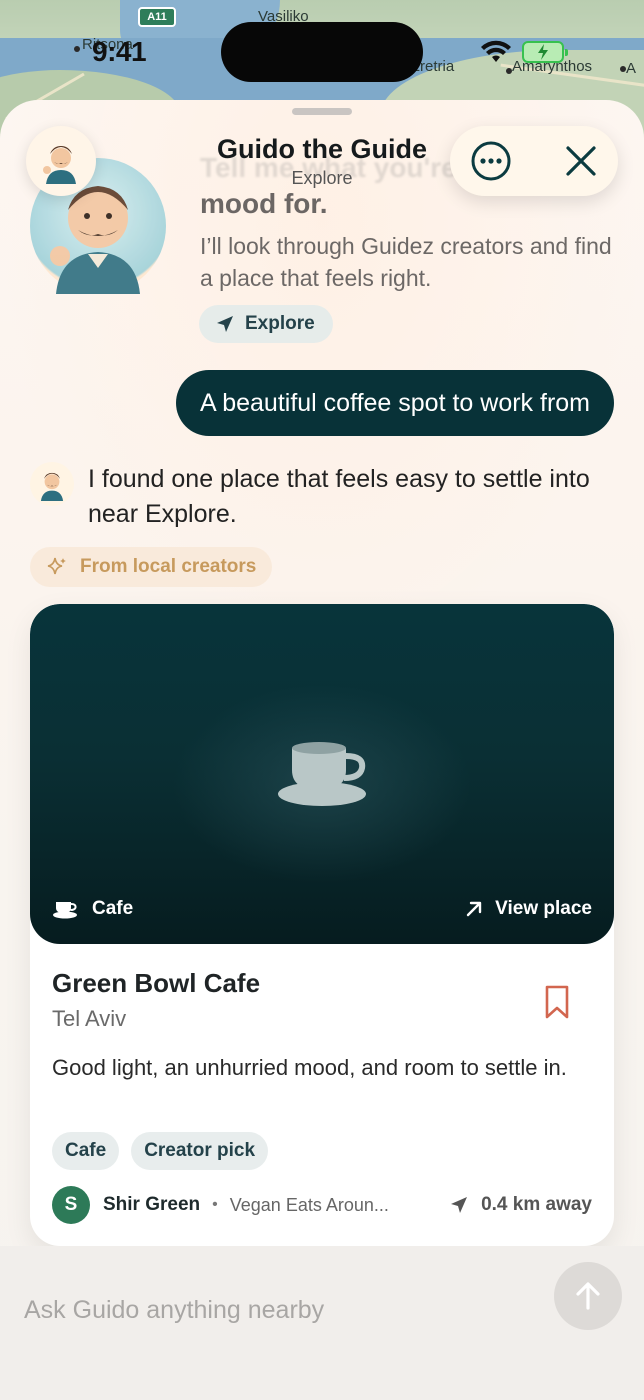  I want to click on close-icon, so click(581, 161).